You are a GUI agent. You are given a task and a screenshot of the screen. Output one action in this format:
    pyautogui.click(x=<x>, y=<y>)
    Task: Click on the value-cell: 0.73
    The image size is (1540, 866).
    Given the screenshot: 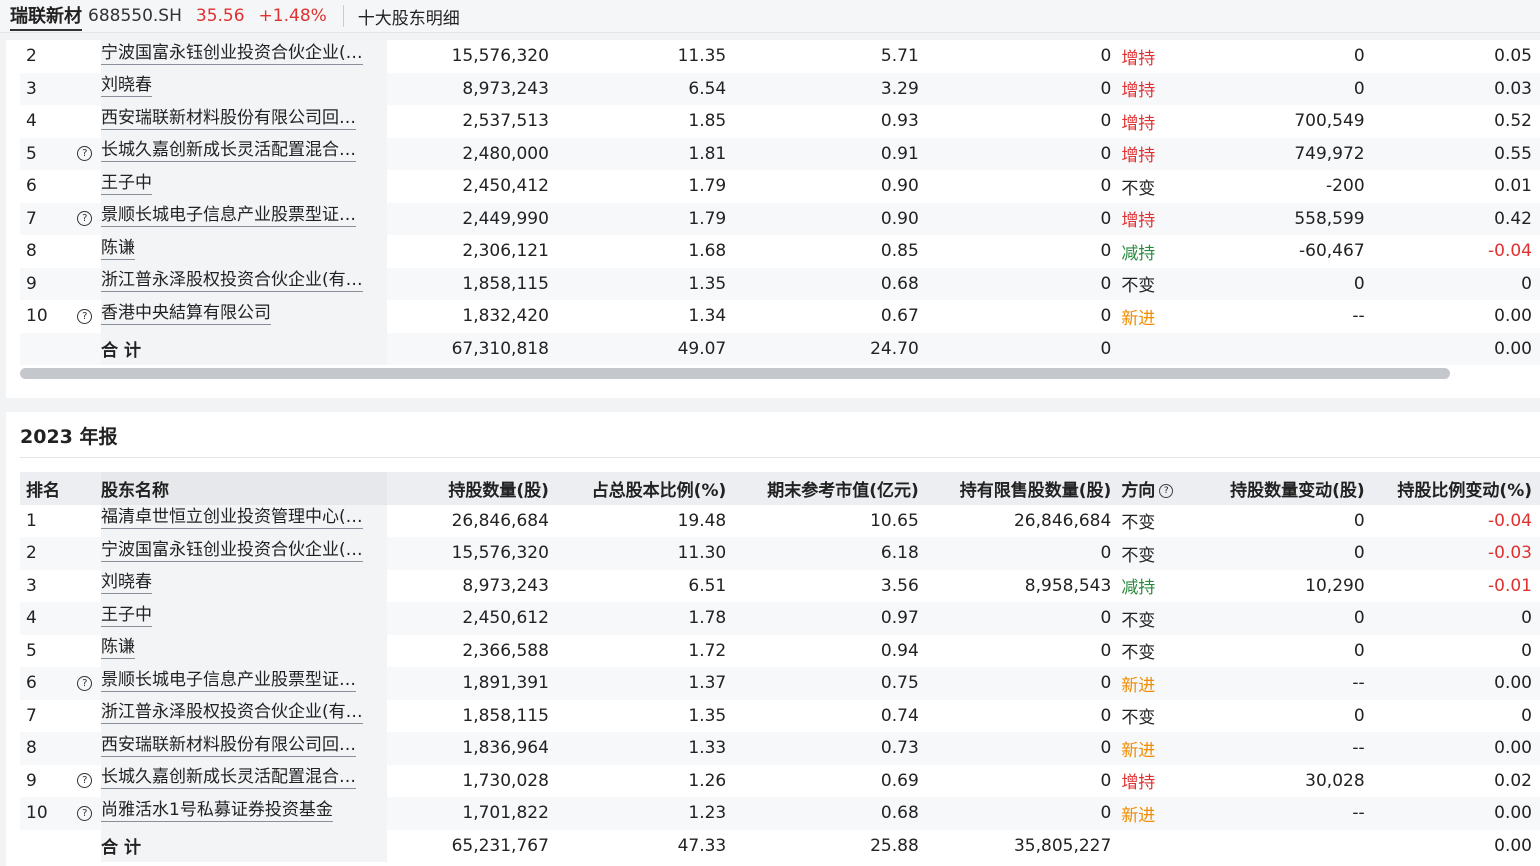 What is the action you would take?
    pyautogui.click(x=822, y=748)
    